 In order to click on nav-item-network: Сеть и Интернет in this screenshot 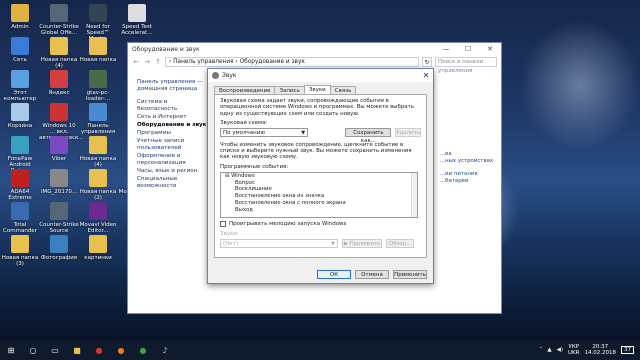, I will do `click(172, 117)`.